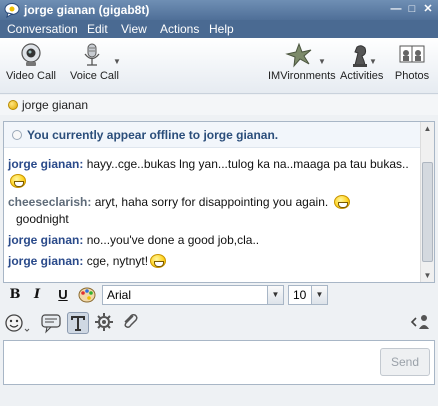 This screenshot has height=406, width=438. Describe the element at coordinates (31, 54) in the screenshot. I see `webcam-icon` at that location.